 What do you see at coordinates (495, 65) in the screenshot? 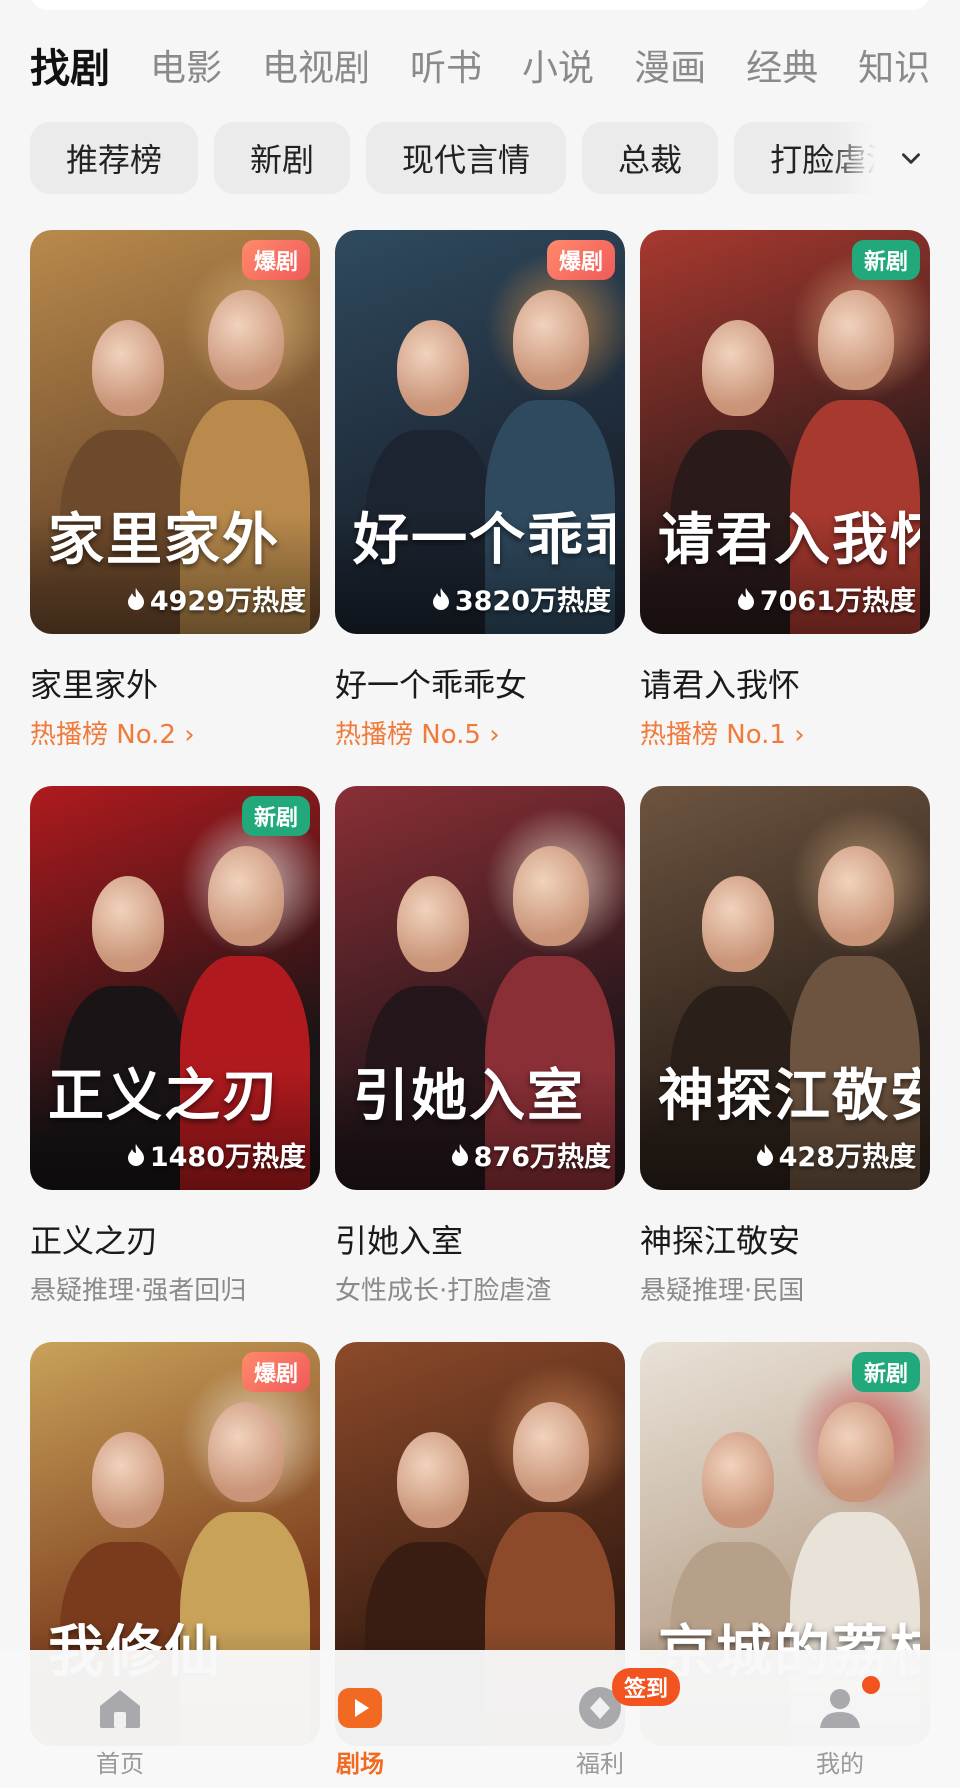
I see `category-tabs: 找剧 电影 电视剧 听书 小说 漫画 经典 知识` at bounding box center [495, 65].